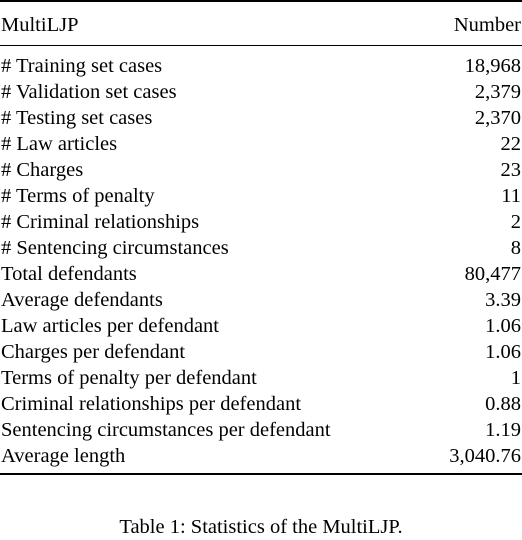 The width and height of the screenshot is (522, 540). I want to click on row-label: # Law articles, so click(59, 144).